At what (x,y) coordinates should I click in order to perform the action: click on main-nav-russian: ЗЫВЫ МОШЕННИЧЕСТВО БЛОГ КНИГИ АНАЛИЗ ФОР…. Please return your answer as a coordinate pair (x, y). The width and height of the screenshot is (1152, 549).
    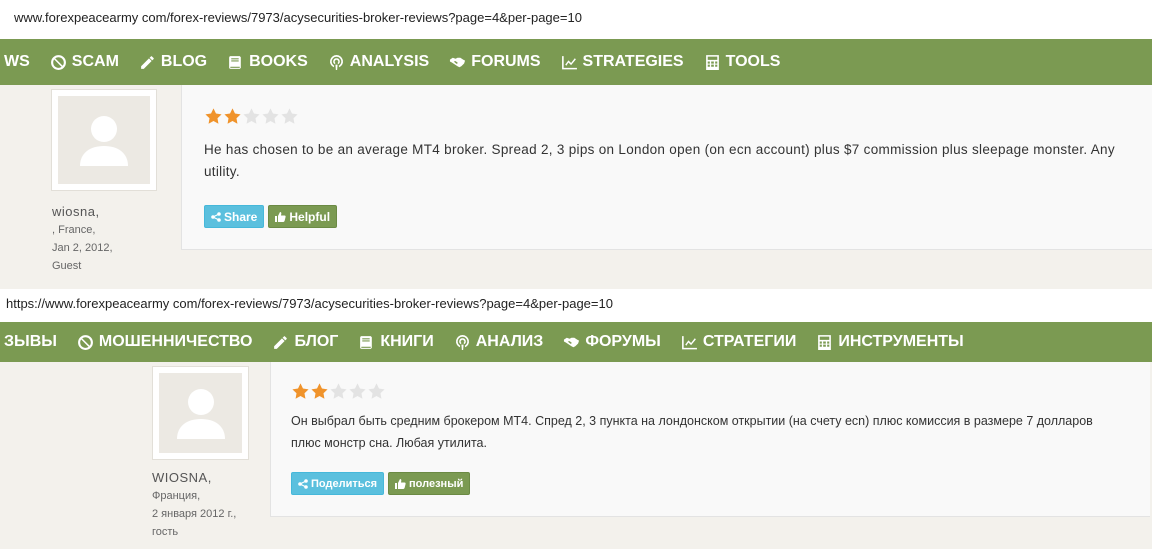
    Looking at the image, I should click on (576, 342).